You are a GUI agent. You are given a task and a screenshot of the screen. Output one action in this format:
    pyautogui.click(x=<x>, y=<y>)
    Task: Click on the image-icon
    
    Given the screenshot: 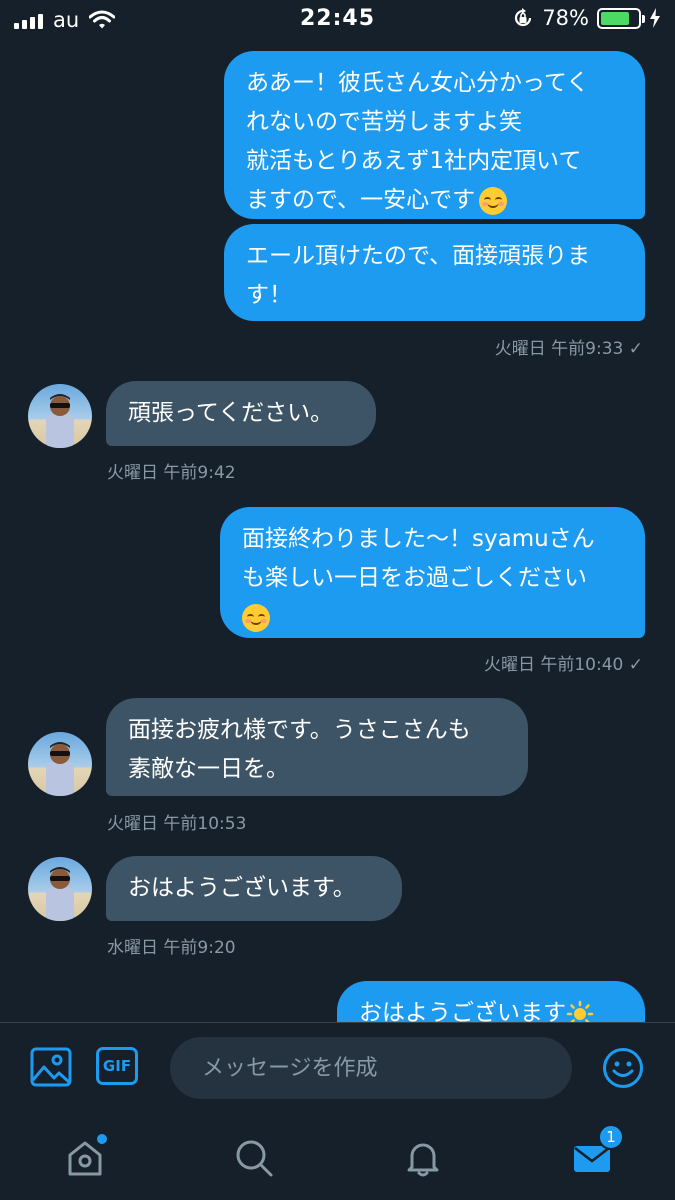 What is the action you would take?
    pyautogui.click(x=51, y=1067)
    